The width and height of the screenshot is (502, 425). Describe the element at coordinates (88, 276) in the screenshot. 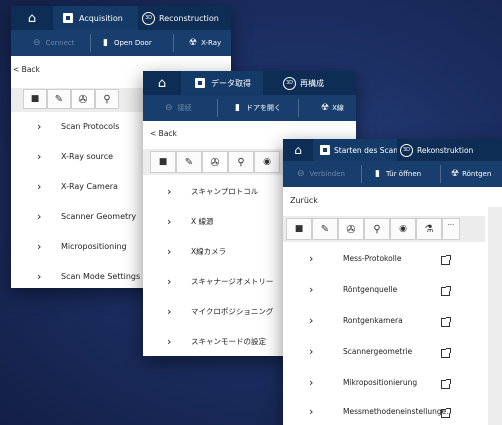

I see `list-item-scan-mode-settings: › Scan Mode Settings` at that location.